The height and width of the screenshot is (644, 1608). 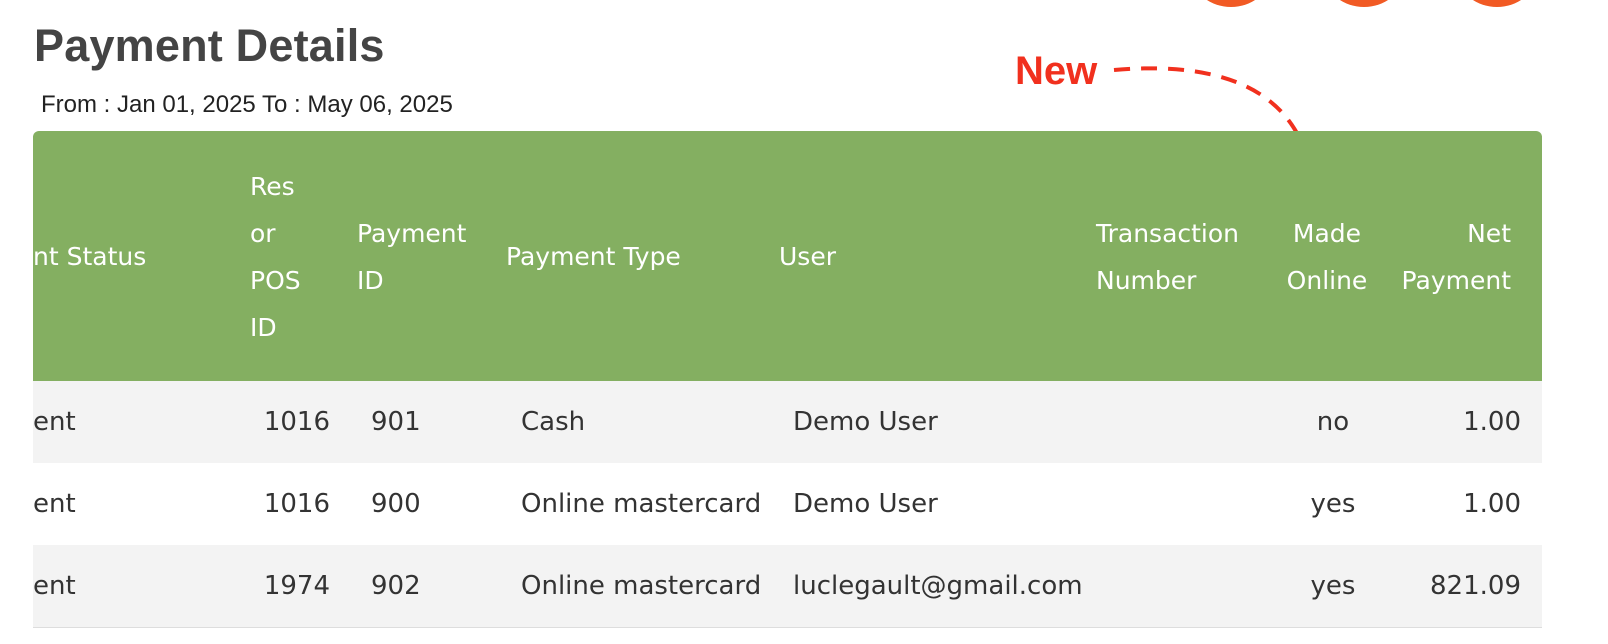 What do you see at coordinates (1167, 257) in the screenshot?
I see `header-transaction-number: Transaction Number` at bounding box center [1167, 257].